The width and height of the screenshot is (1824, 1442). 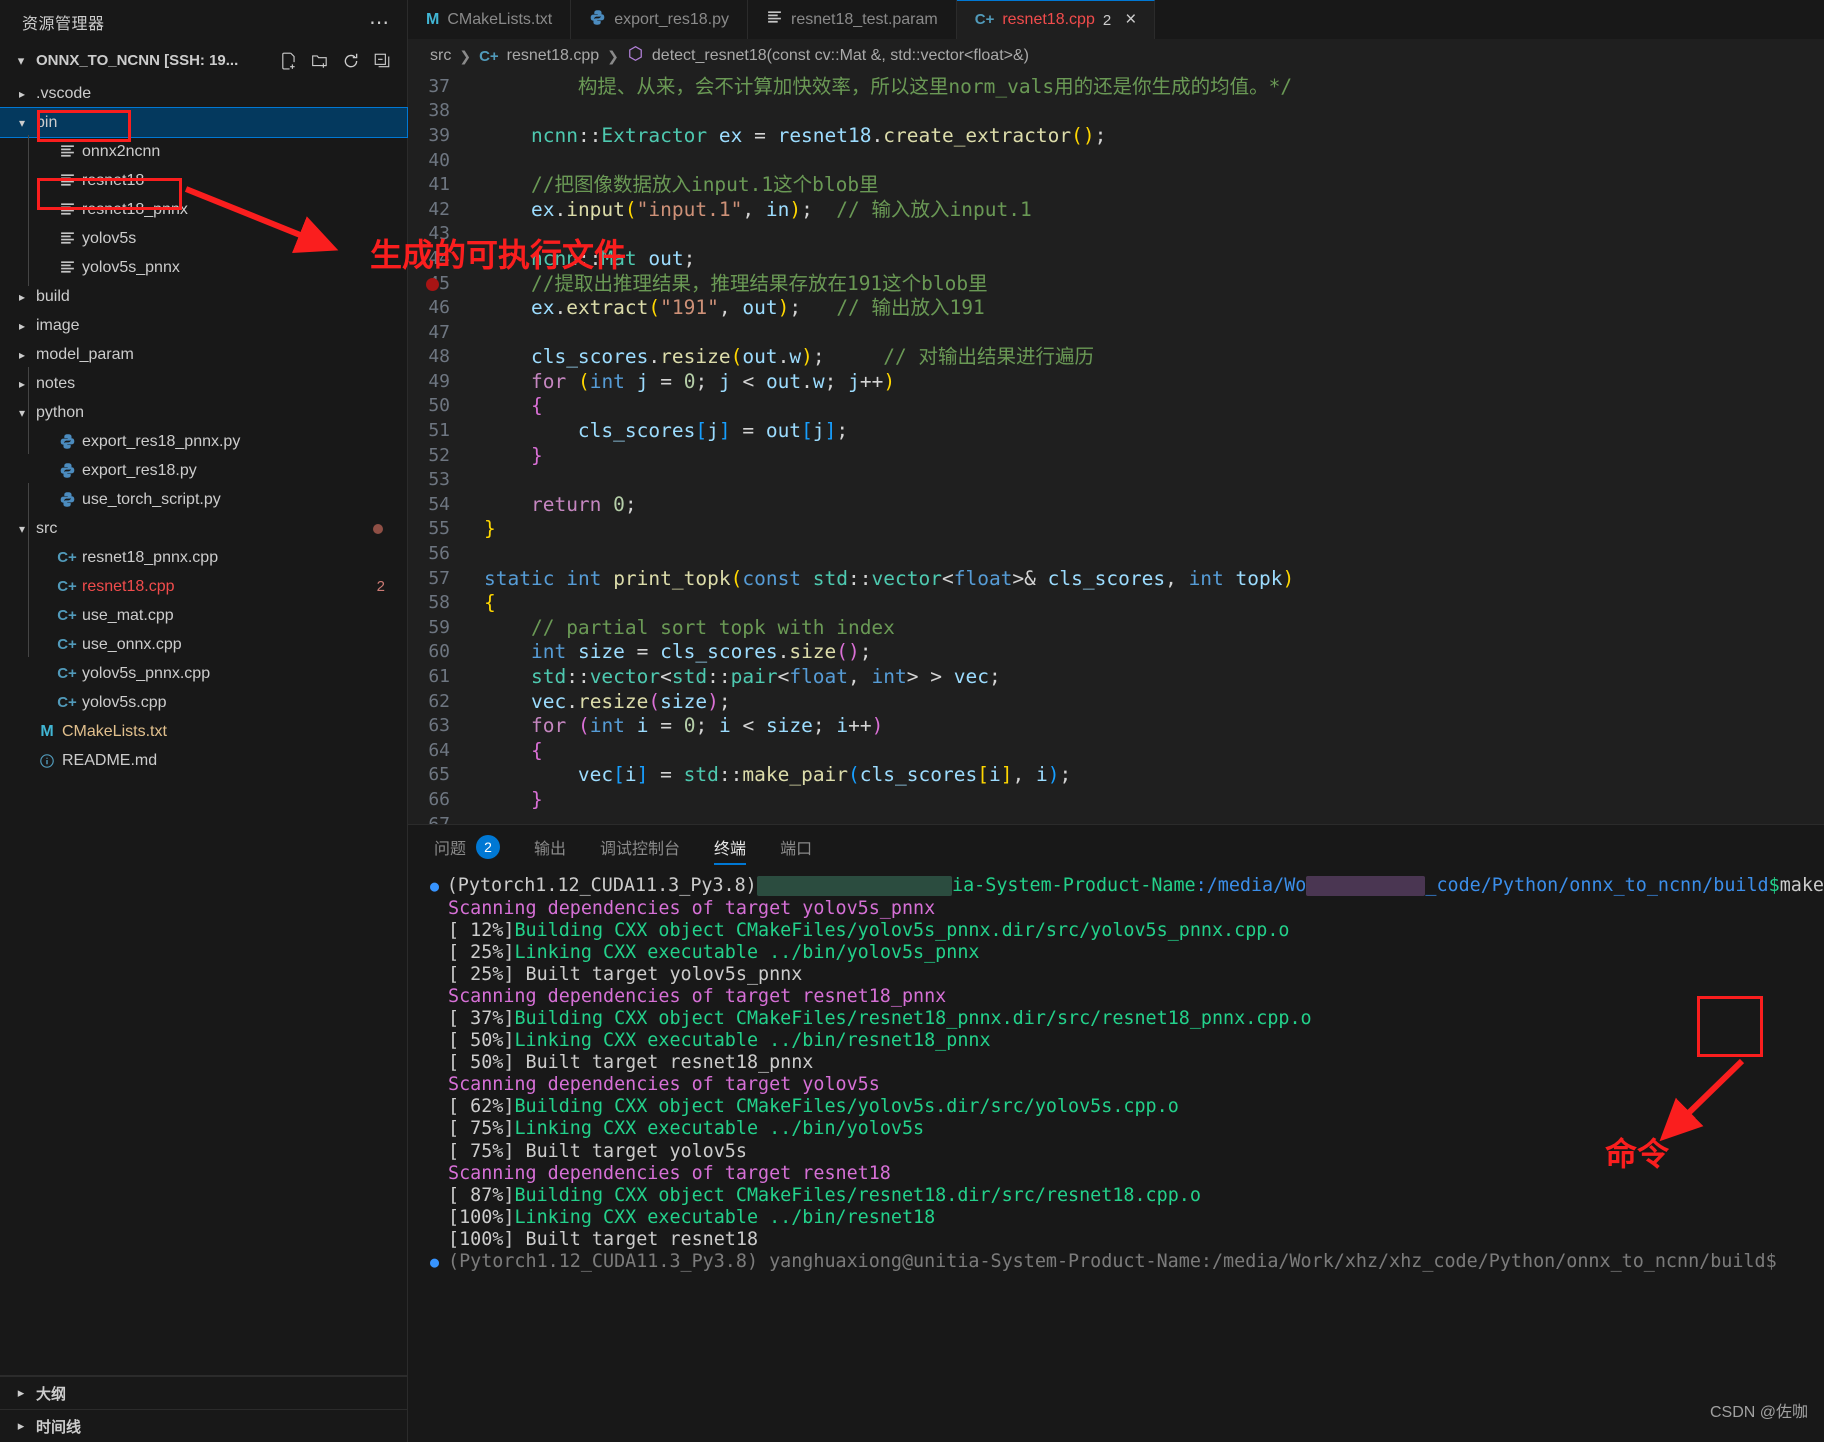 I want to click on tree-item-resnet18-cpp: C+ resnet18.cpp 2, so click(x=203, y=586).